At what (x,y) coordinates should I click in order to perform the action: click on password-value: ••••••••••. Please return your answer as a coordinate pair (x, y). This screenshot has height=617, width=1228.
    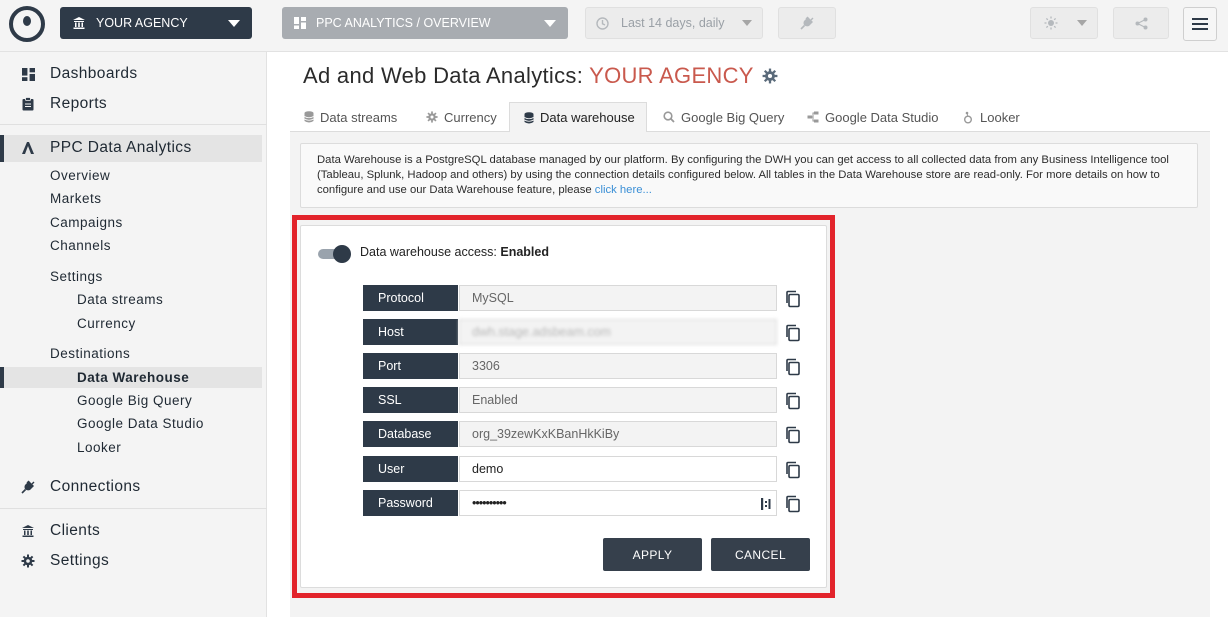
    Looking at the image, I should click on (489, 503).